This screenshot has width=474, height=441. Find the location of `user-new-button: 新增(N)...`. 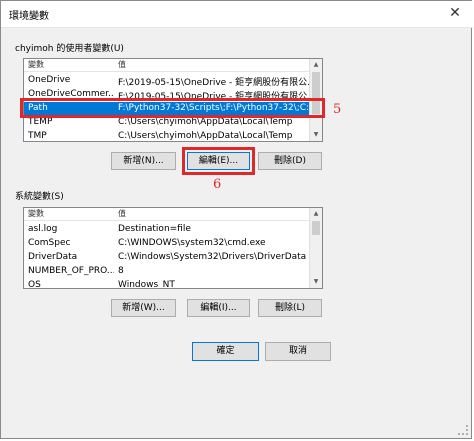

user-new-button: 新增(N)... is located at coordinates (143, 161).